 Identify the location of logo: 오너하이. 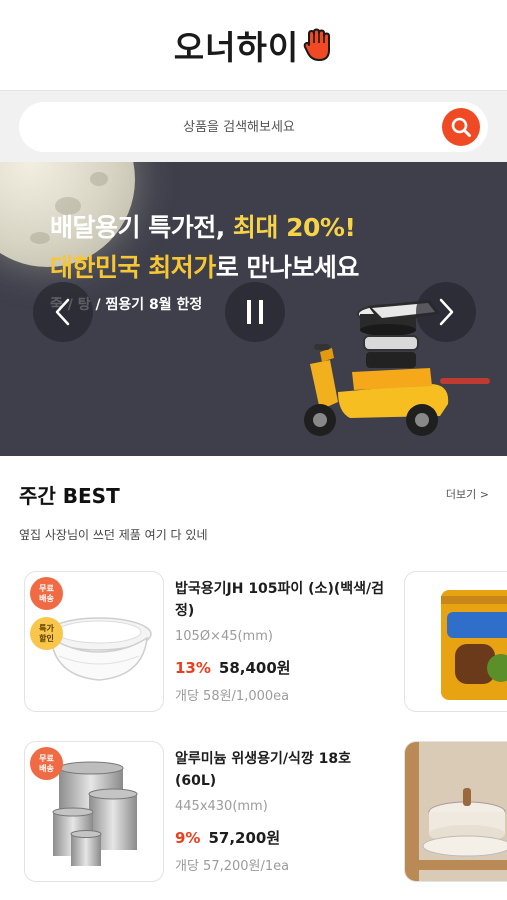
(253, 45).